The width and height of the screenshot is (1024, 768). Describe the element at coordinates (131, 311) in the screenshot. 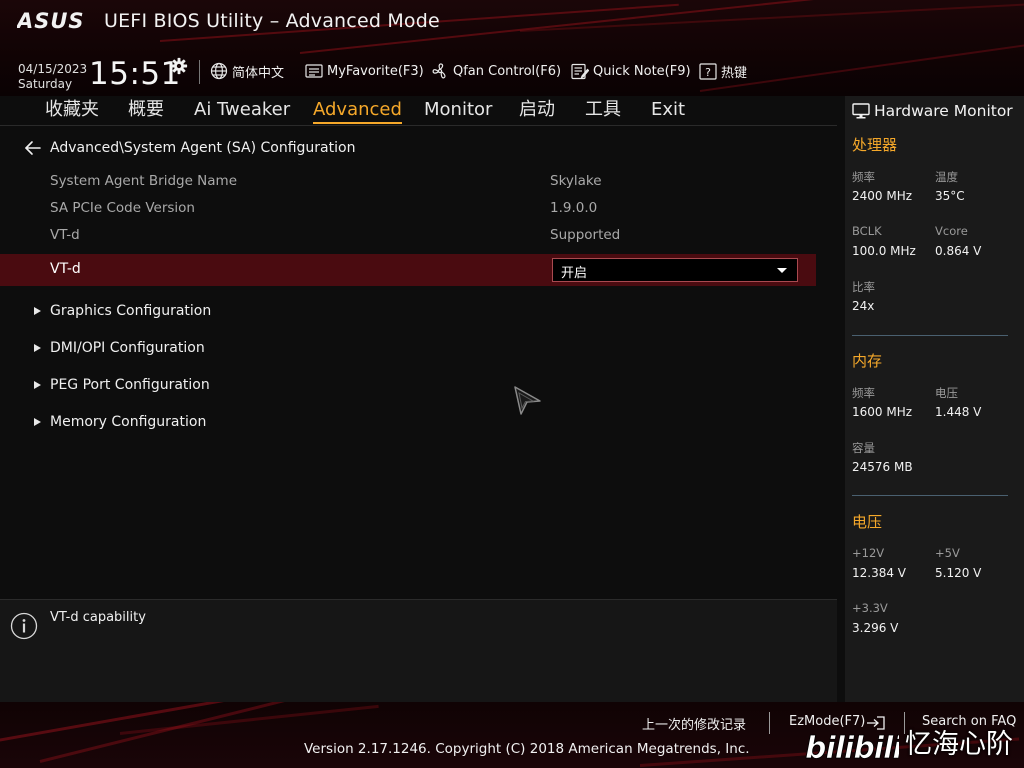

I see `submenu-label: Graphics Configuration` at that location.